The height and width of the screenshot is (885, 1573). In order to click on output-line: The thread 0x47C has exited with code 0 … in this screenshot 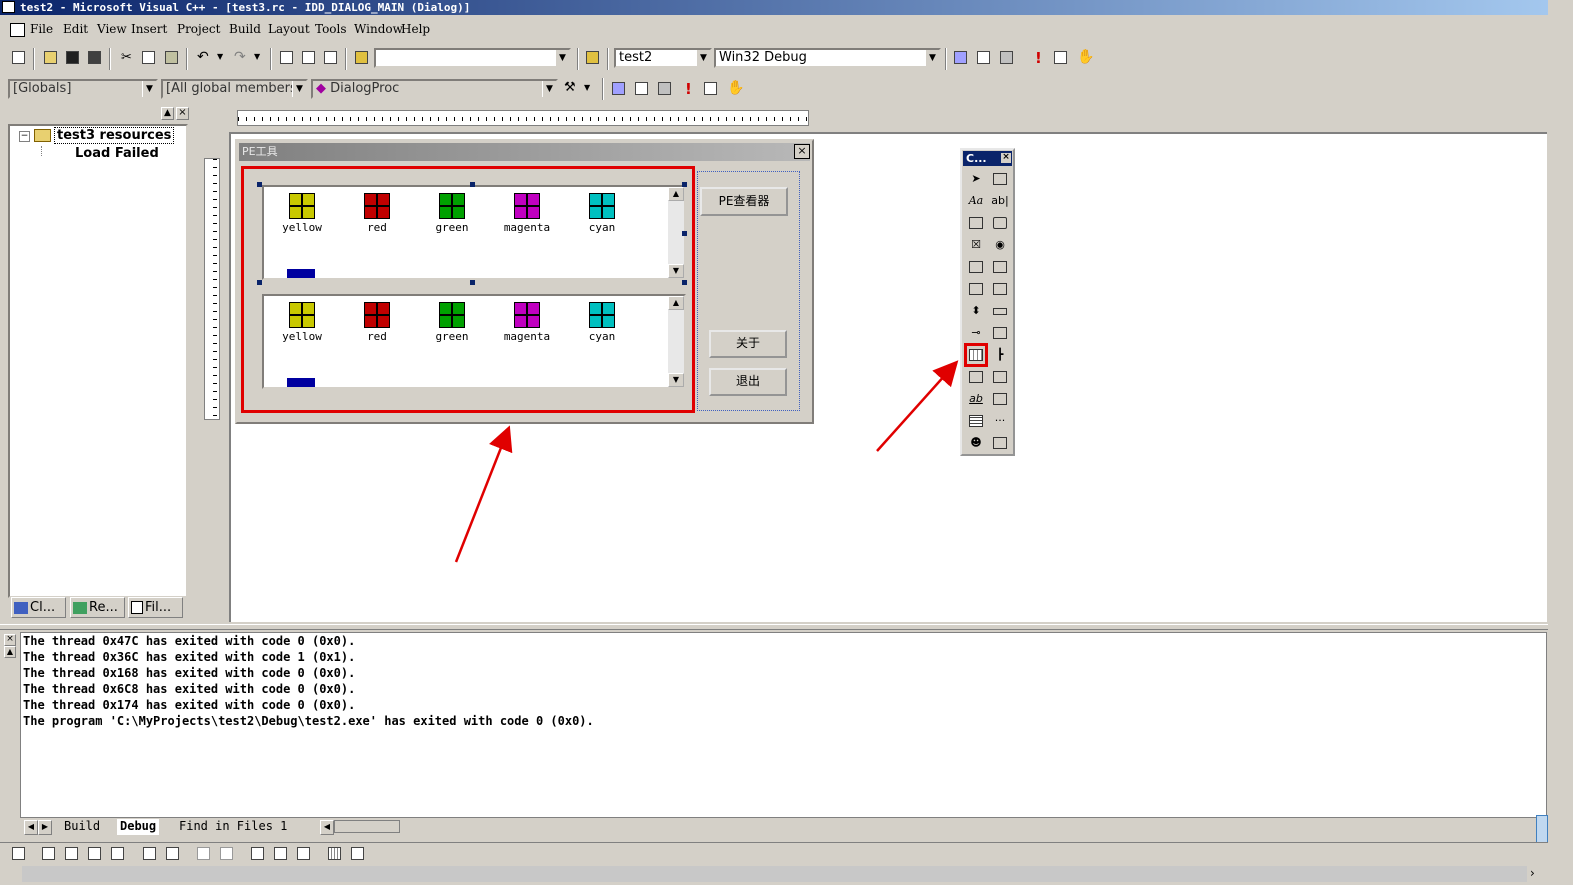, I will do `click(189, 641)`.